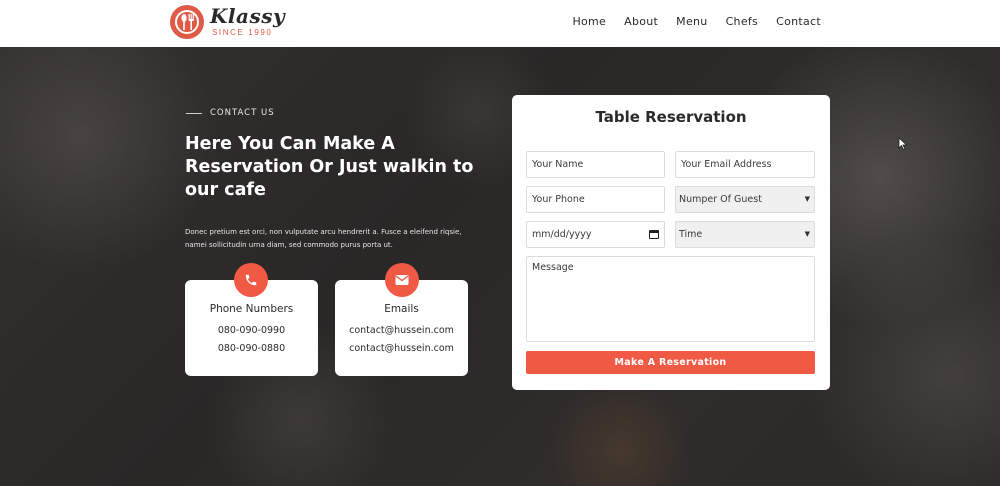 The width and height of the screenshot is (1000, 486). Describe the element at coordinates (745, 234) in the screenshot. I see `time-select: Time ▼` at that location.